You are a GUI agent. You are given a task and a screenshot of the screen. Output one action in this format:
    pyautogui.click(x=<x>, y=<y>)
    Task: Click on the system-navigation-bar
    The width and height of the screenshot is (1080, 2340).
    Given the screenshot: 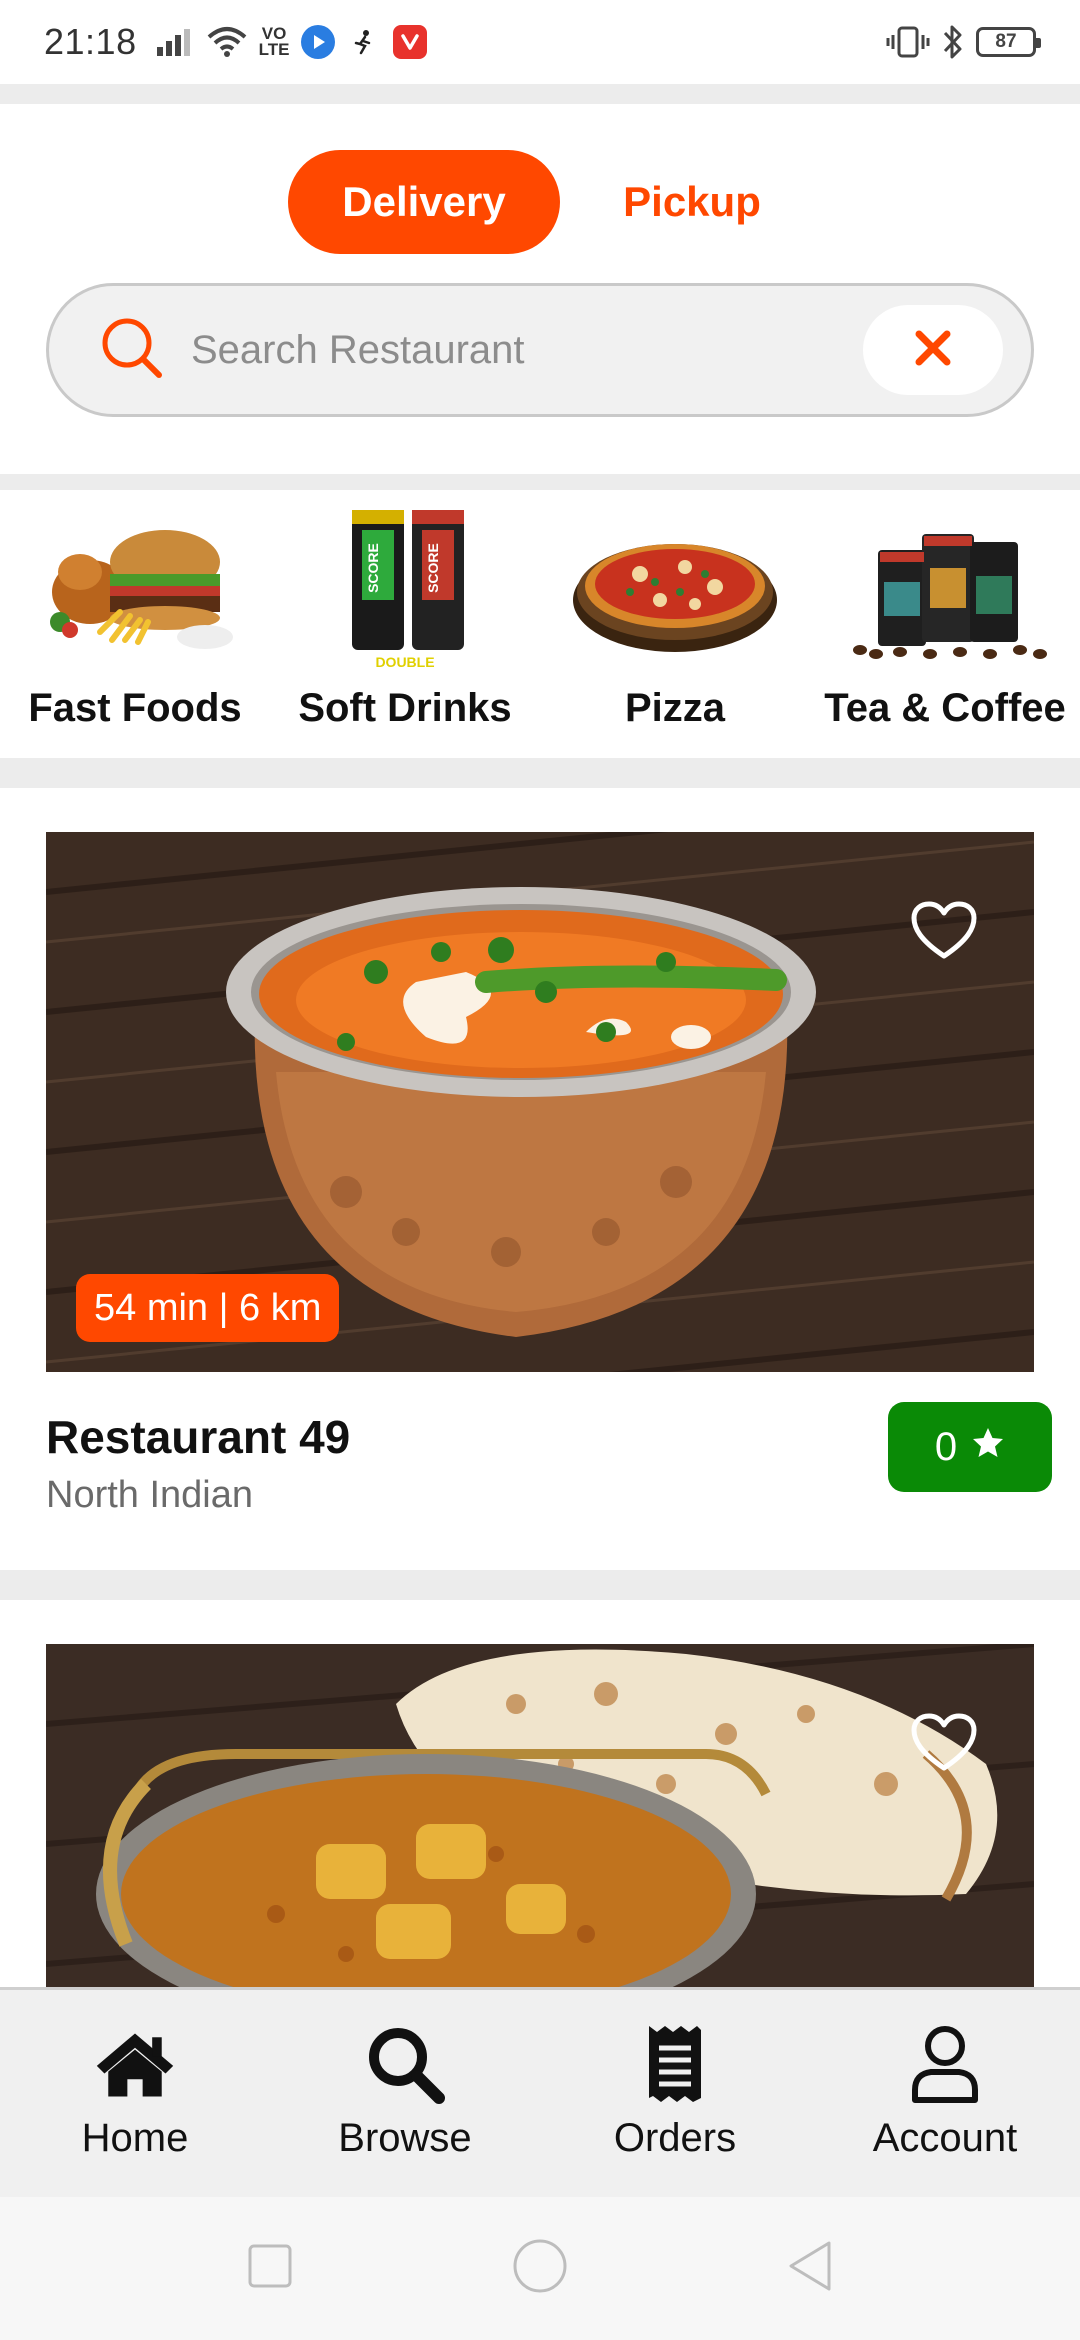 What is the action you would take?
    pyautogui.click(x=540, y=2268)
    